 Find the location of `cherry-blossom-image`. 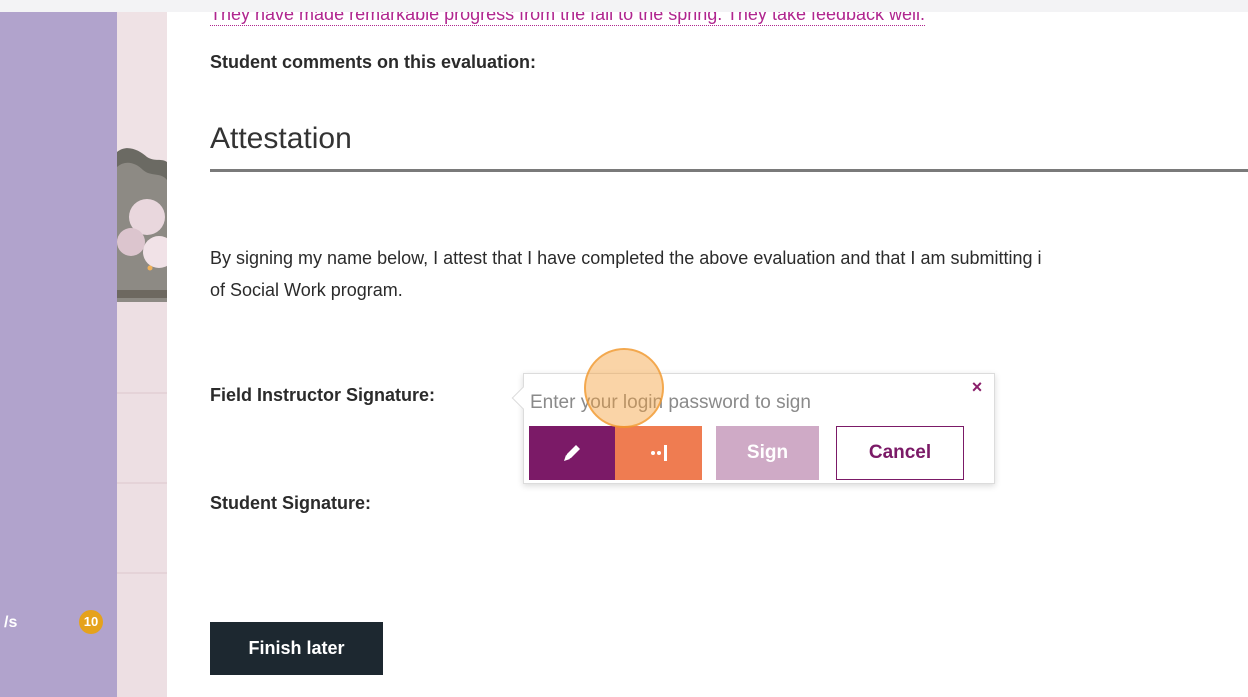

cherry-blossom-image is located at coordinates (142, 354).